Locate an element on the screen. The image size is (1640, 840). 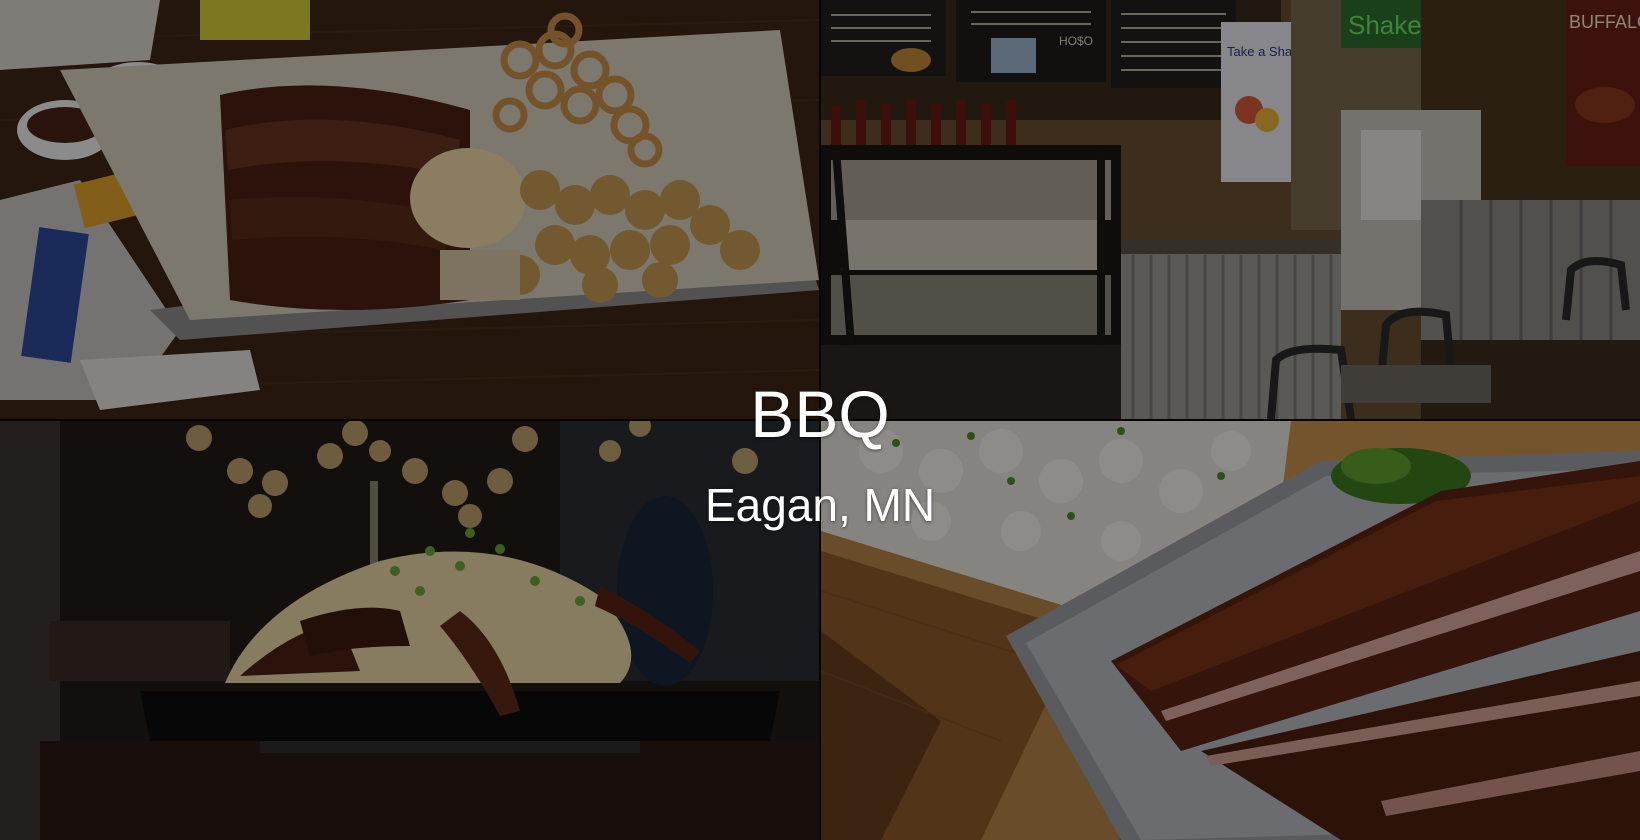
location-subtitle: Eagan, MN is located at coordinates (820, 505).